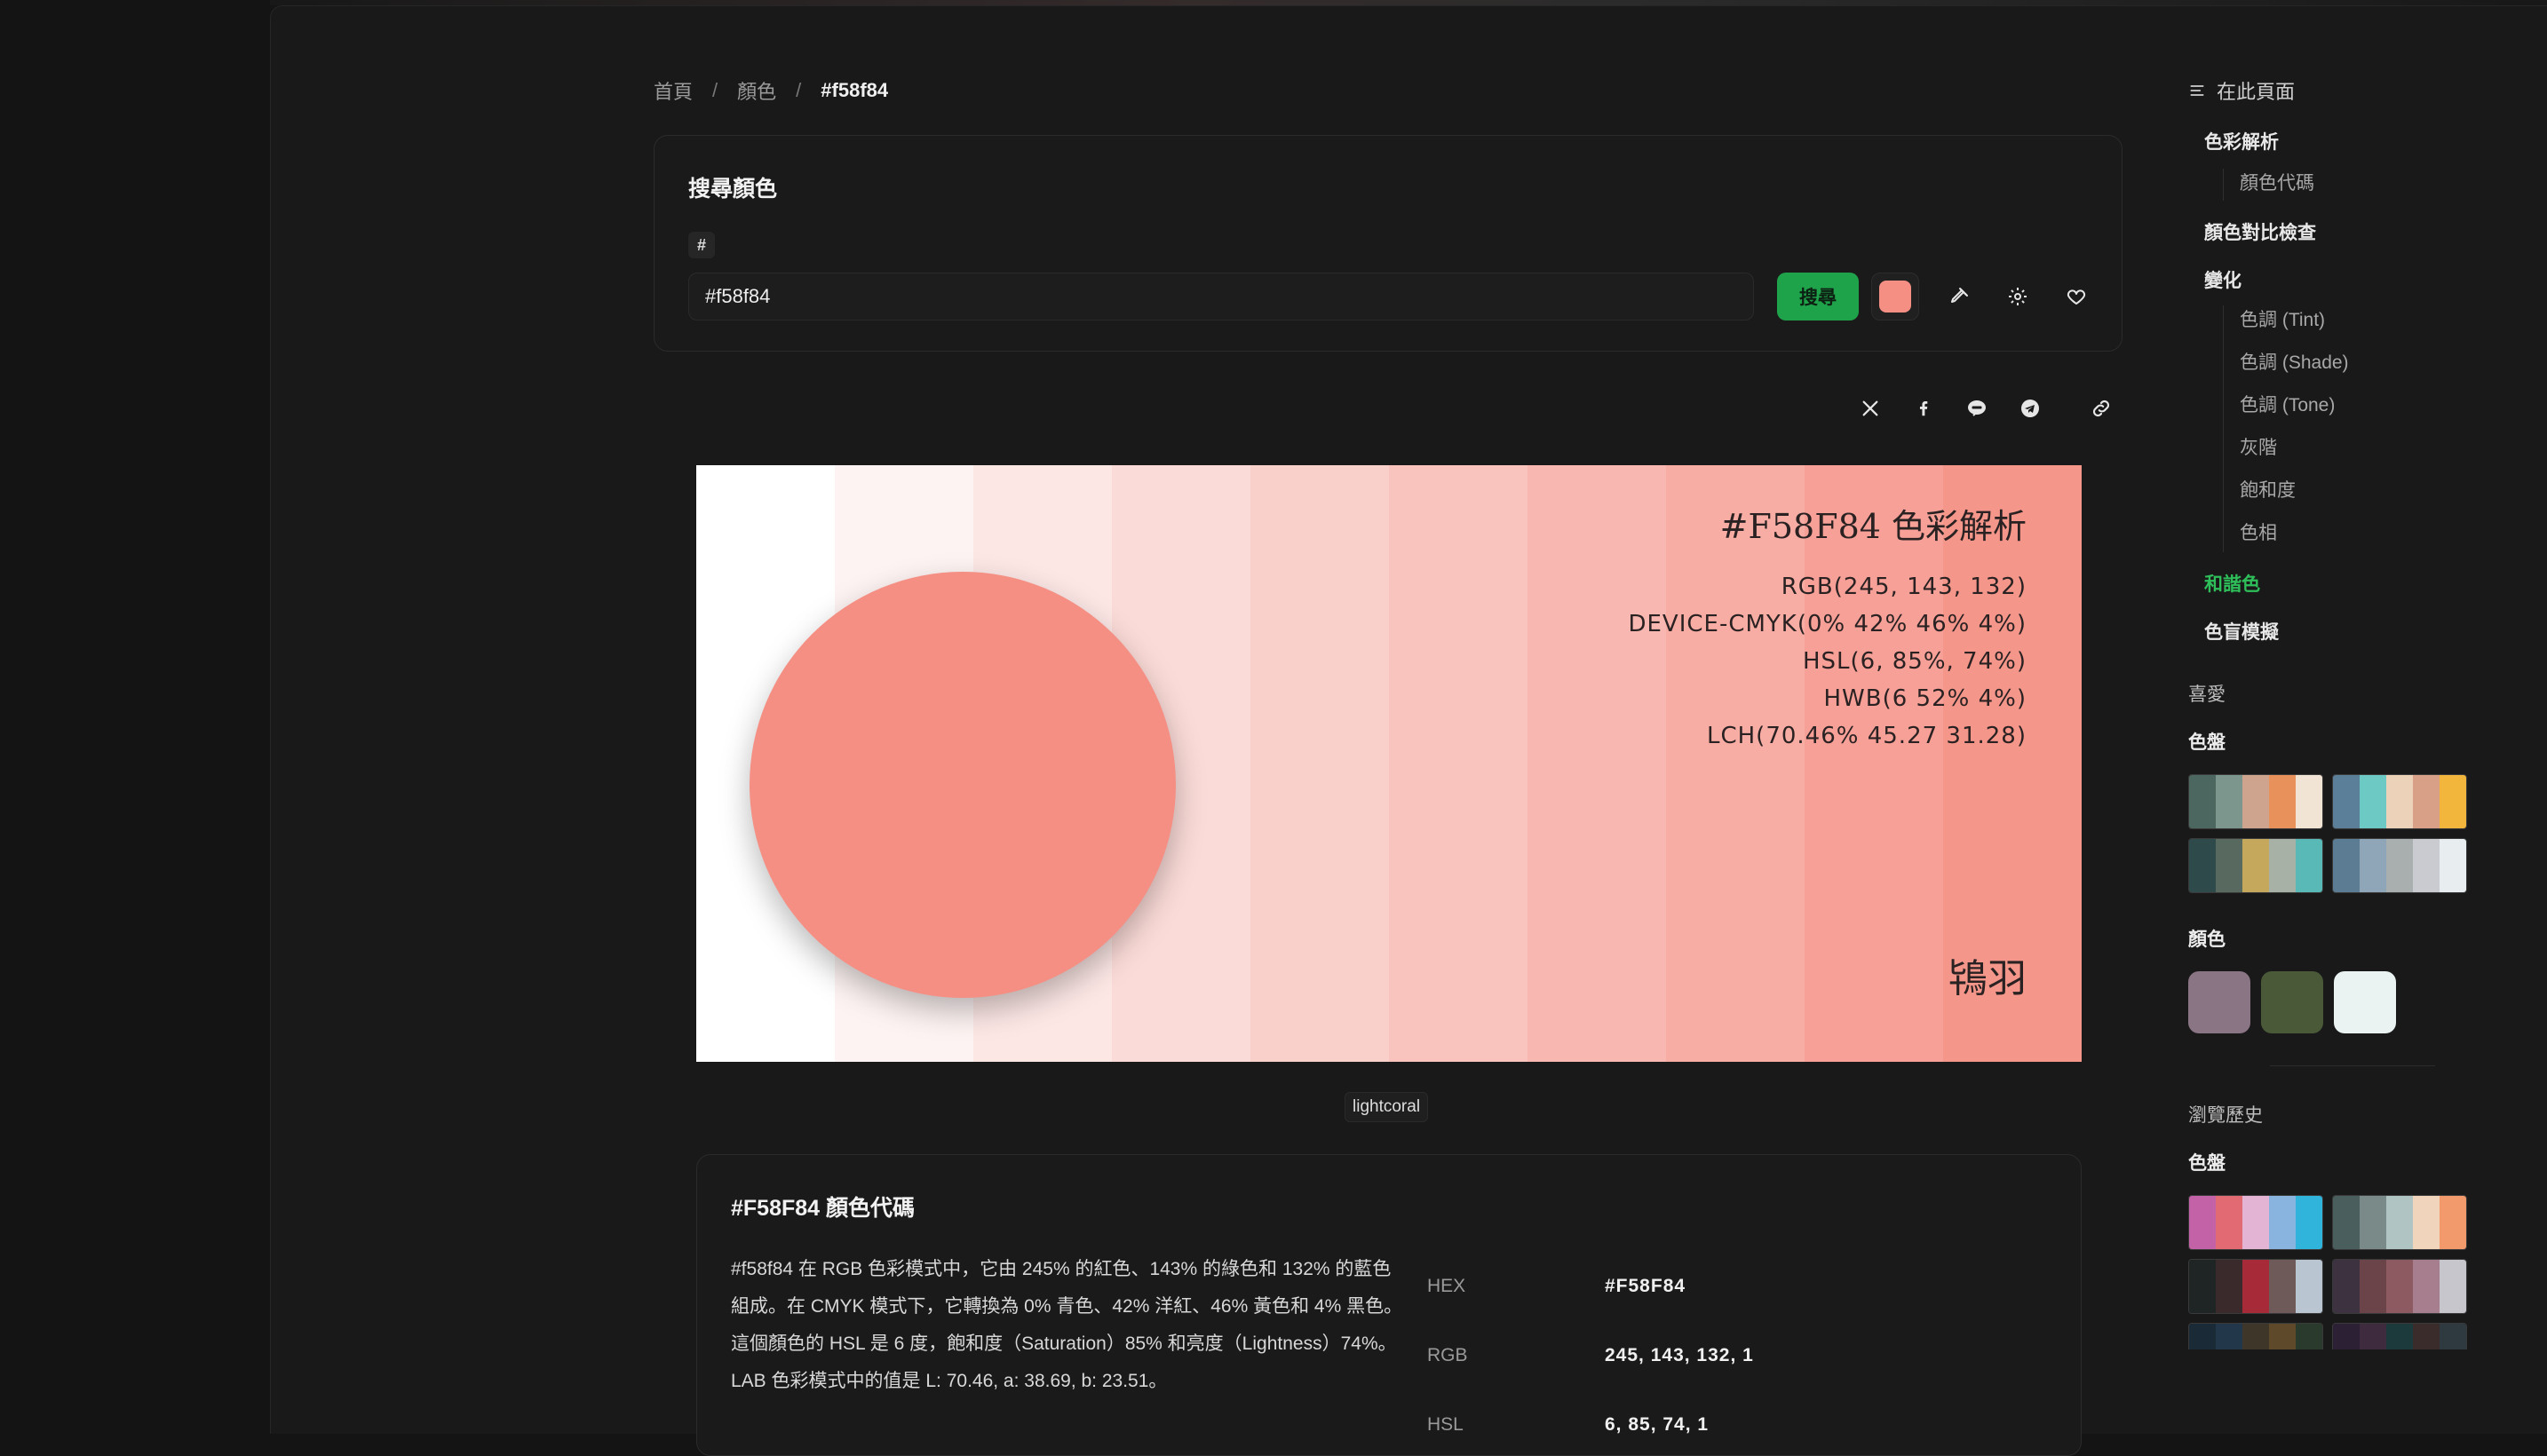  What do you see at coordinates (1923, 408) in the screenshot?
I see `share-facebook-button` at bounding box center [1923, 408].